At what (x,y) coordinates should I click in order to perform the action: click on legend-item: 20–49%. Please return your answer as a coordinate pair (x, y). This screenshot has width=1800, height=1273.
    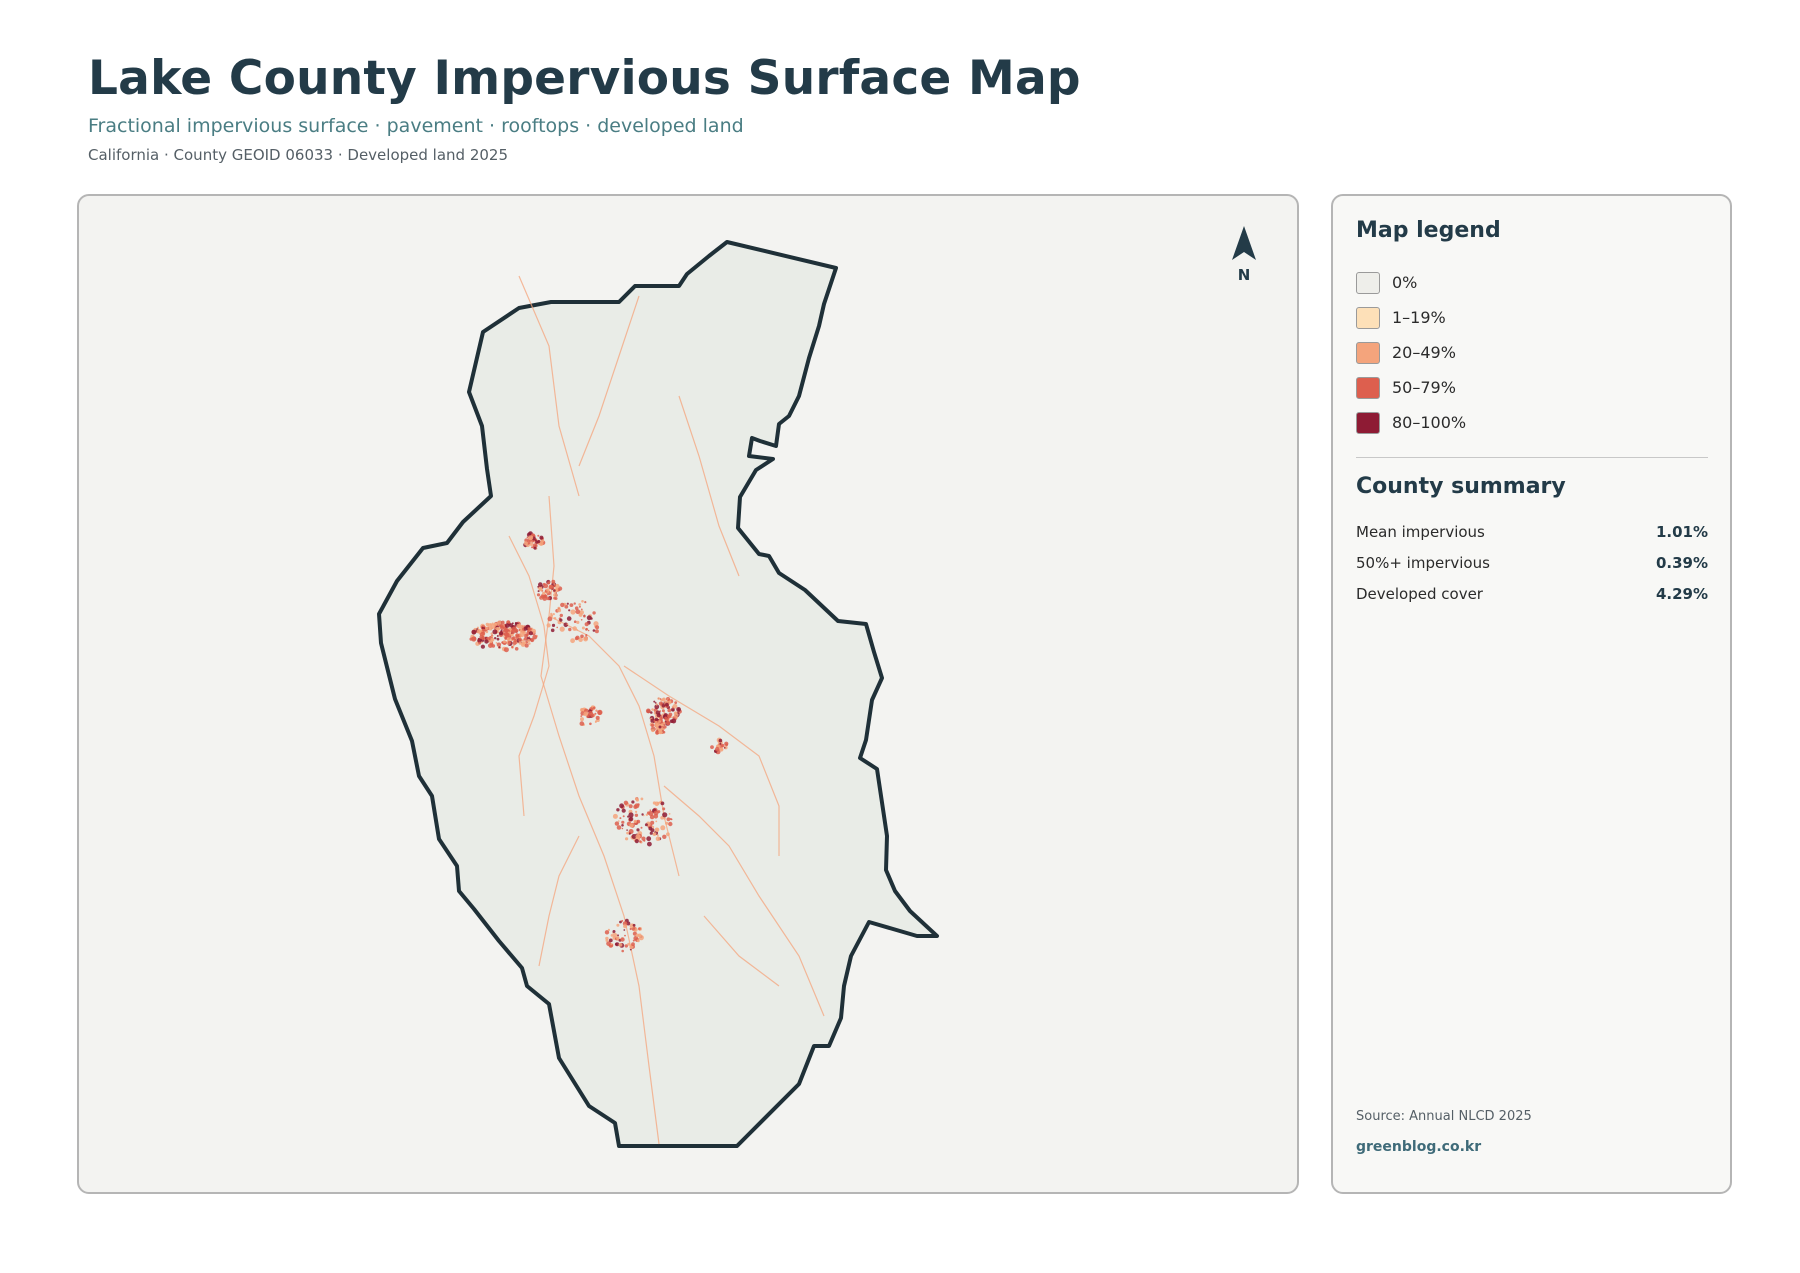
    Looking at the image, I should click on (1411, 352).